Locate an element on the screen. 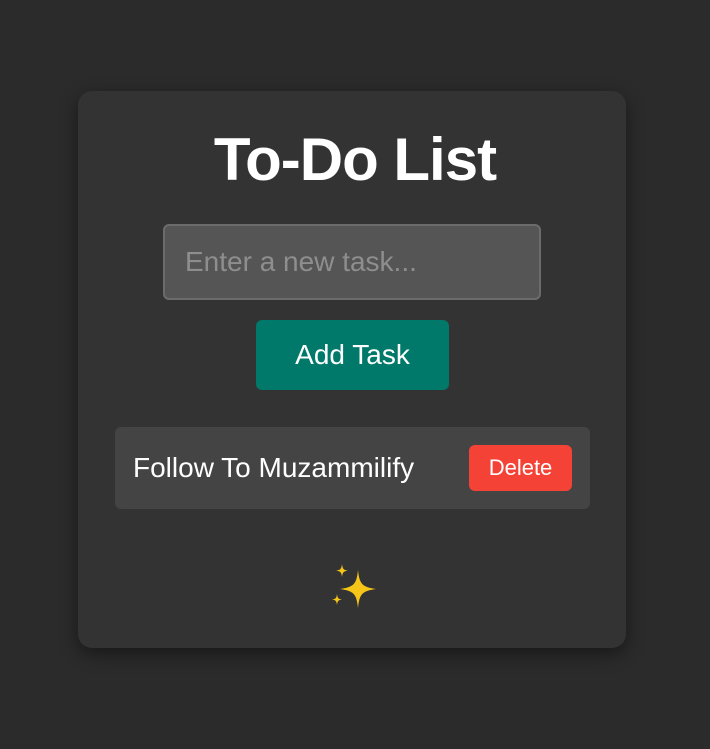 The height and width of the screenshot is (749, 710). task-input is located at coordinates (352, 262).